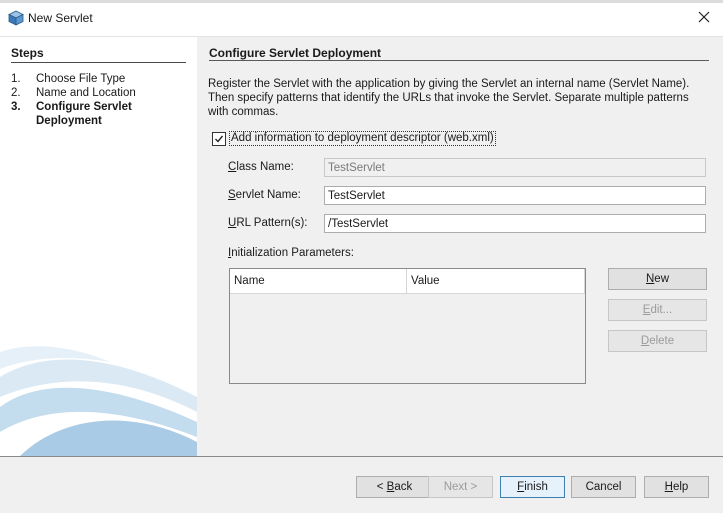 This screenshot has height=513, width=723. I want to click on button-label: ack, so click(403, 487).